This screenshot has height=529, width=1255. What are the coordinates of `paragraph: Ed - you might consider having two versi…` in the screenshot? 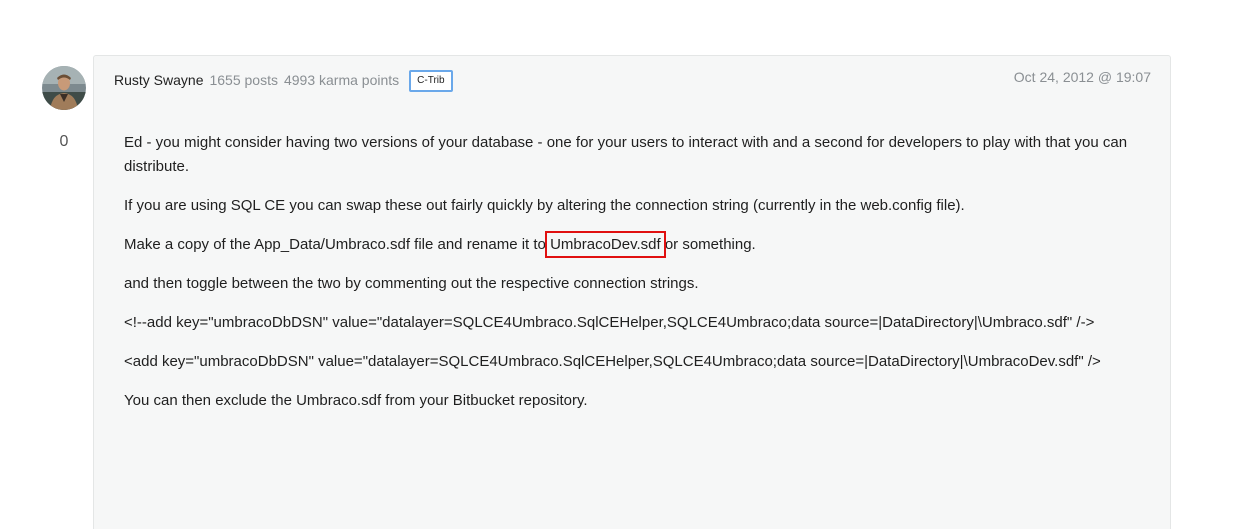 It's located at (626, 154).